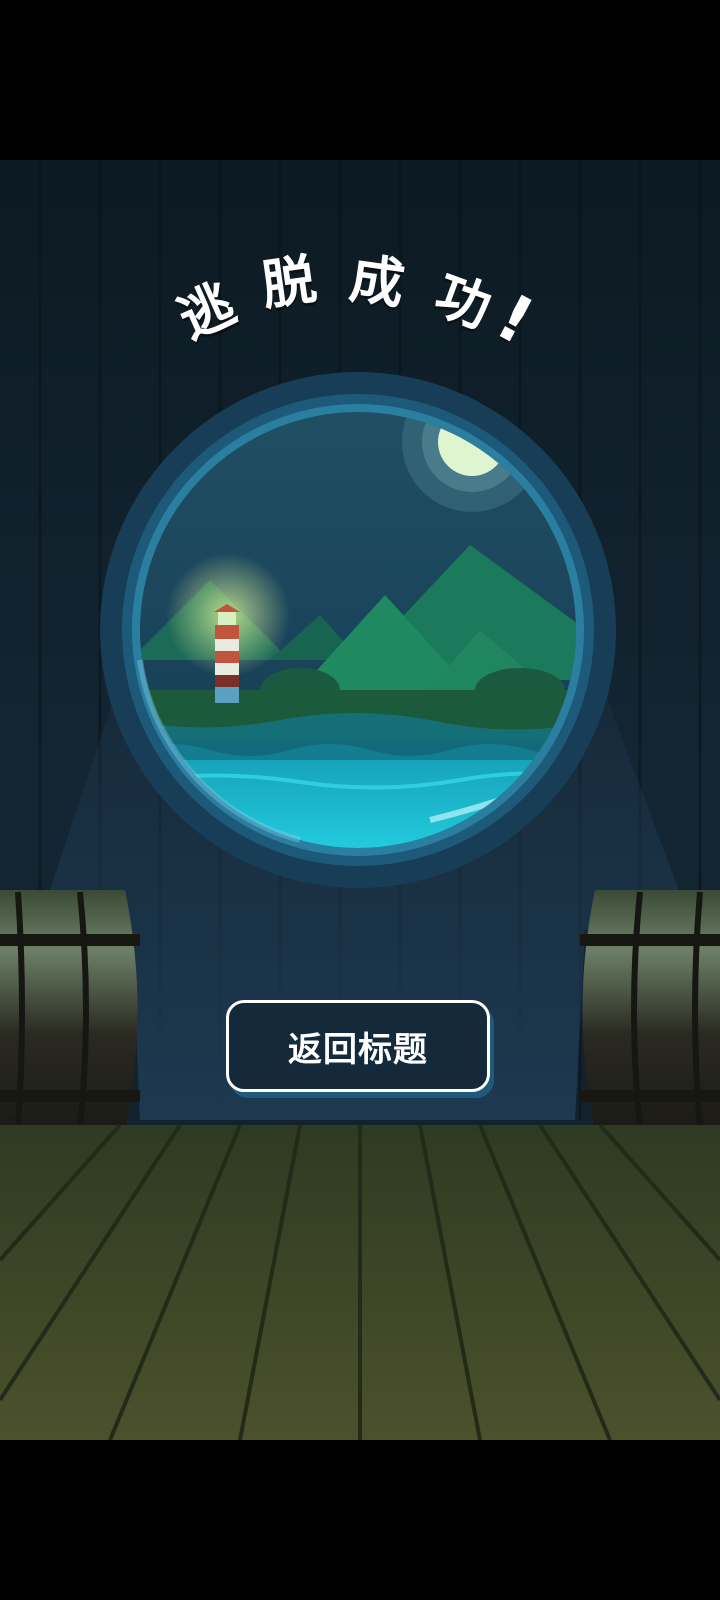  Describe the element at coordinates (377, 281) in the screenshot. I see `title-char-3: 成` at that location.